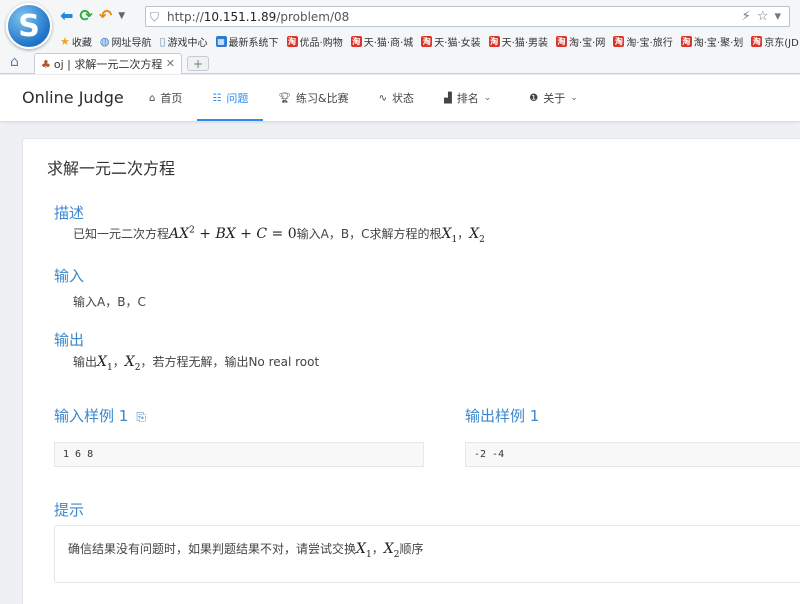 The image size is (800, 604). What do you see at coordinates (66, 16) in the screenshot?
I see `back-arrow-icon: ⬅` at bounding box center [66, 16].